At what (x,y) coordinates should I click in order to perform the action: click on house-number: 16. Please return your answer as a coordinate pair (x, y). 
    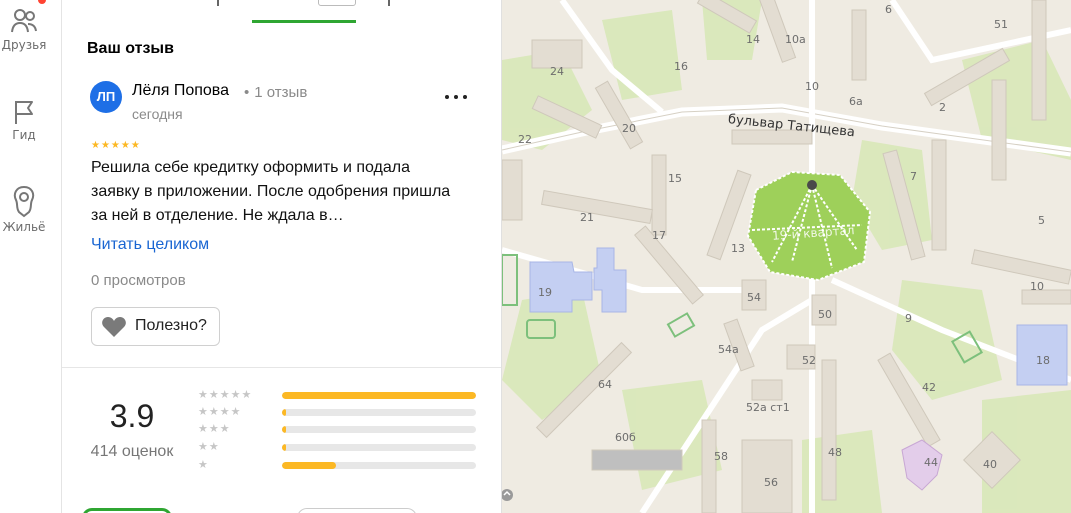
    Looking at the image, I should click on (681, 66).